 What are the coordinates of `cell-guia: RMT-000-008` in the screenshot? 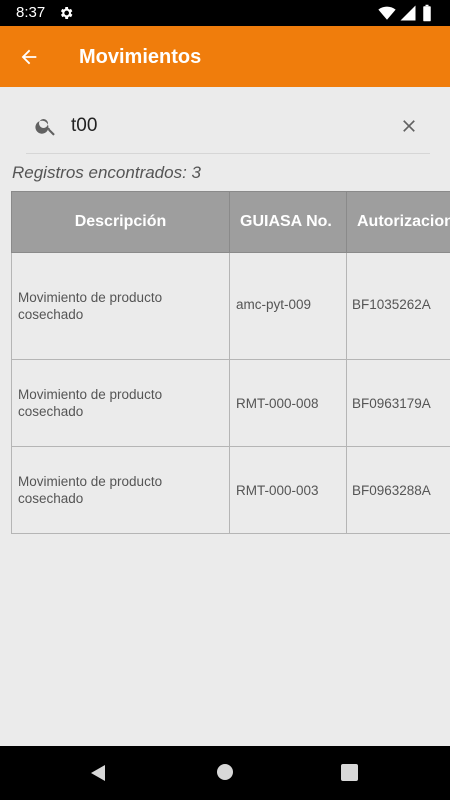 It's located at (288, 403).